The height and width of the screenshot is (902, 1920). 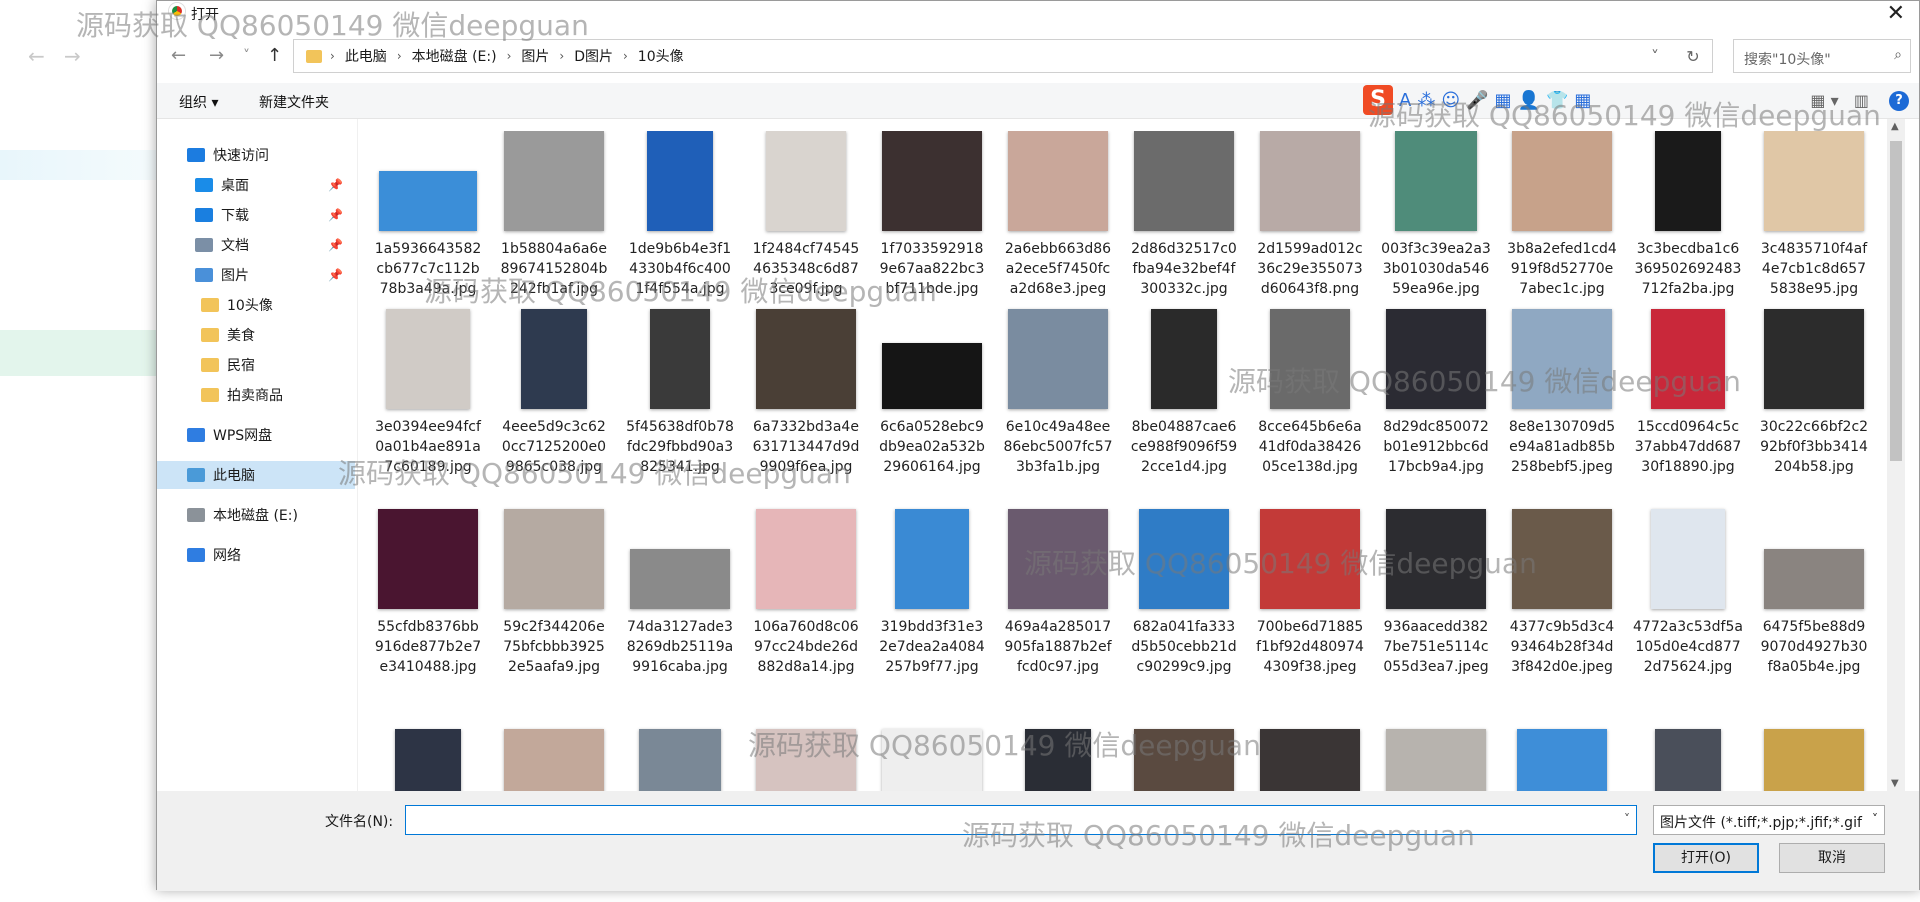 I want to click on file-item: 6e10c49a48ee86ebc5007fc573b3fa1b.jpg, so click(x=1058, y=393).